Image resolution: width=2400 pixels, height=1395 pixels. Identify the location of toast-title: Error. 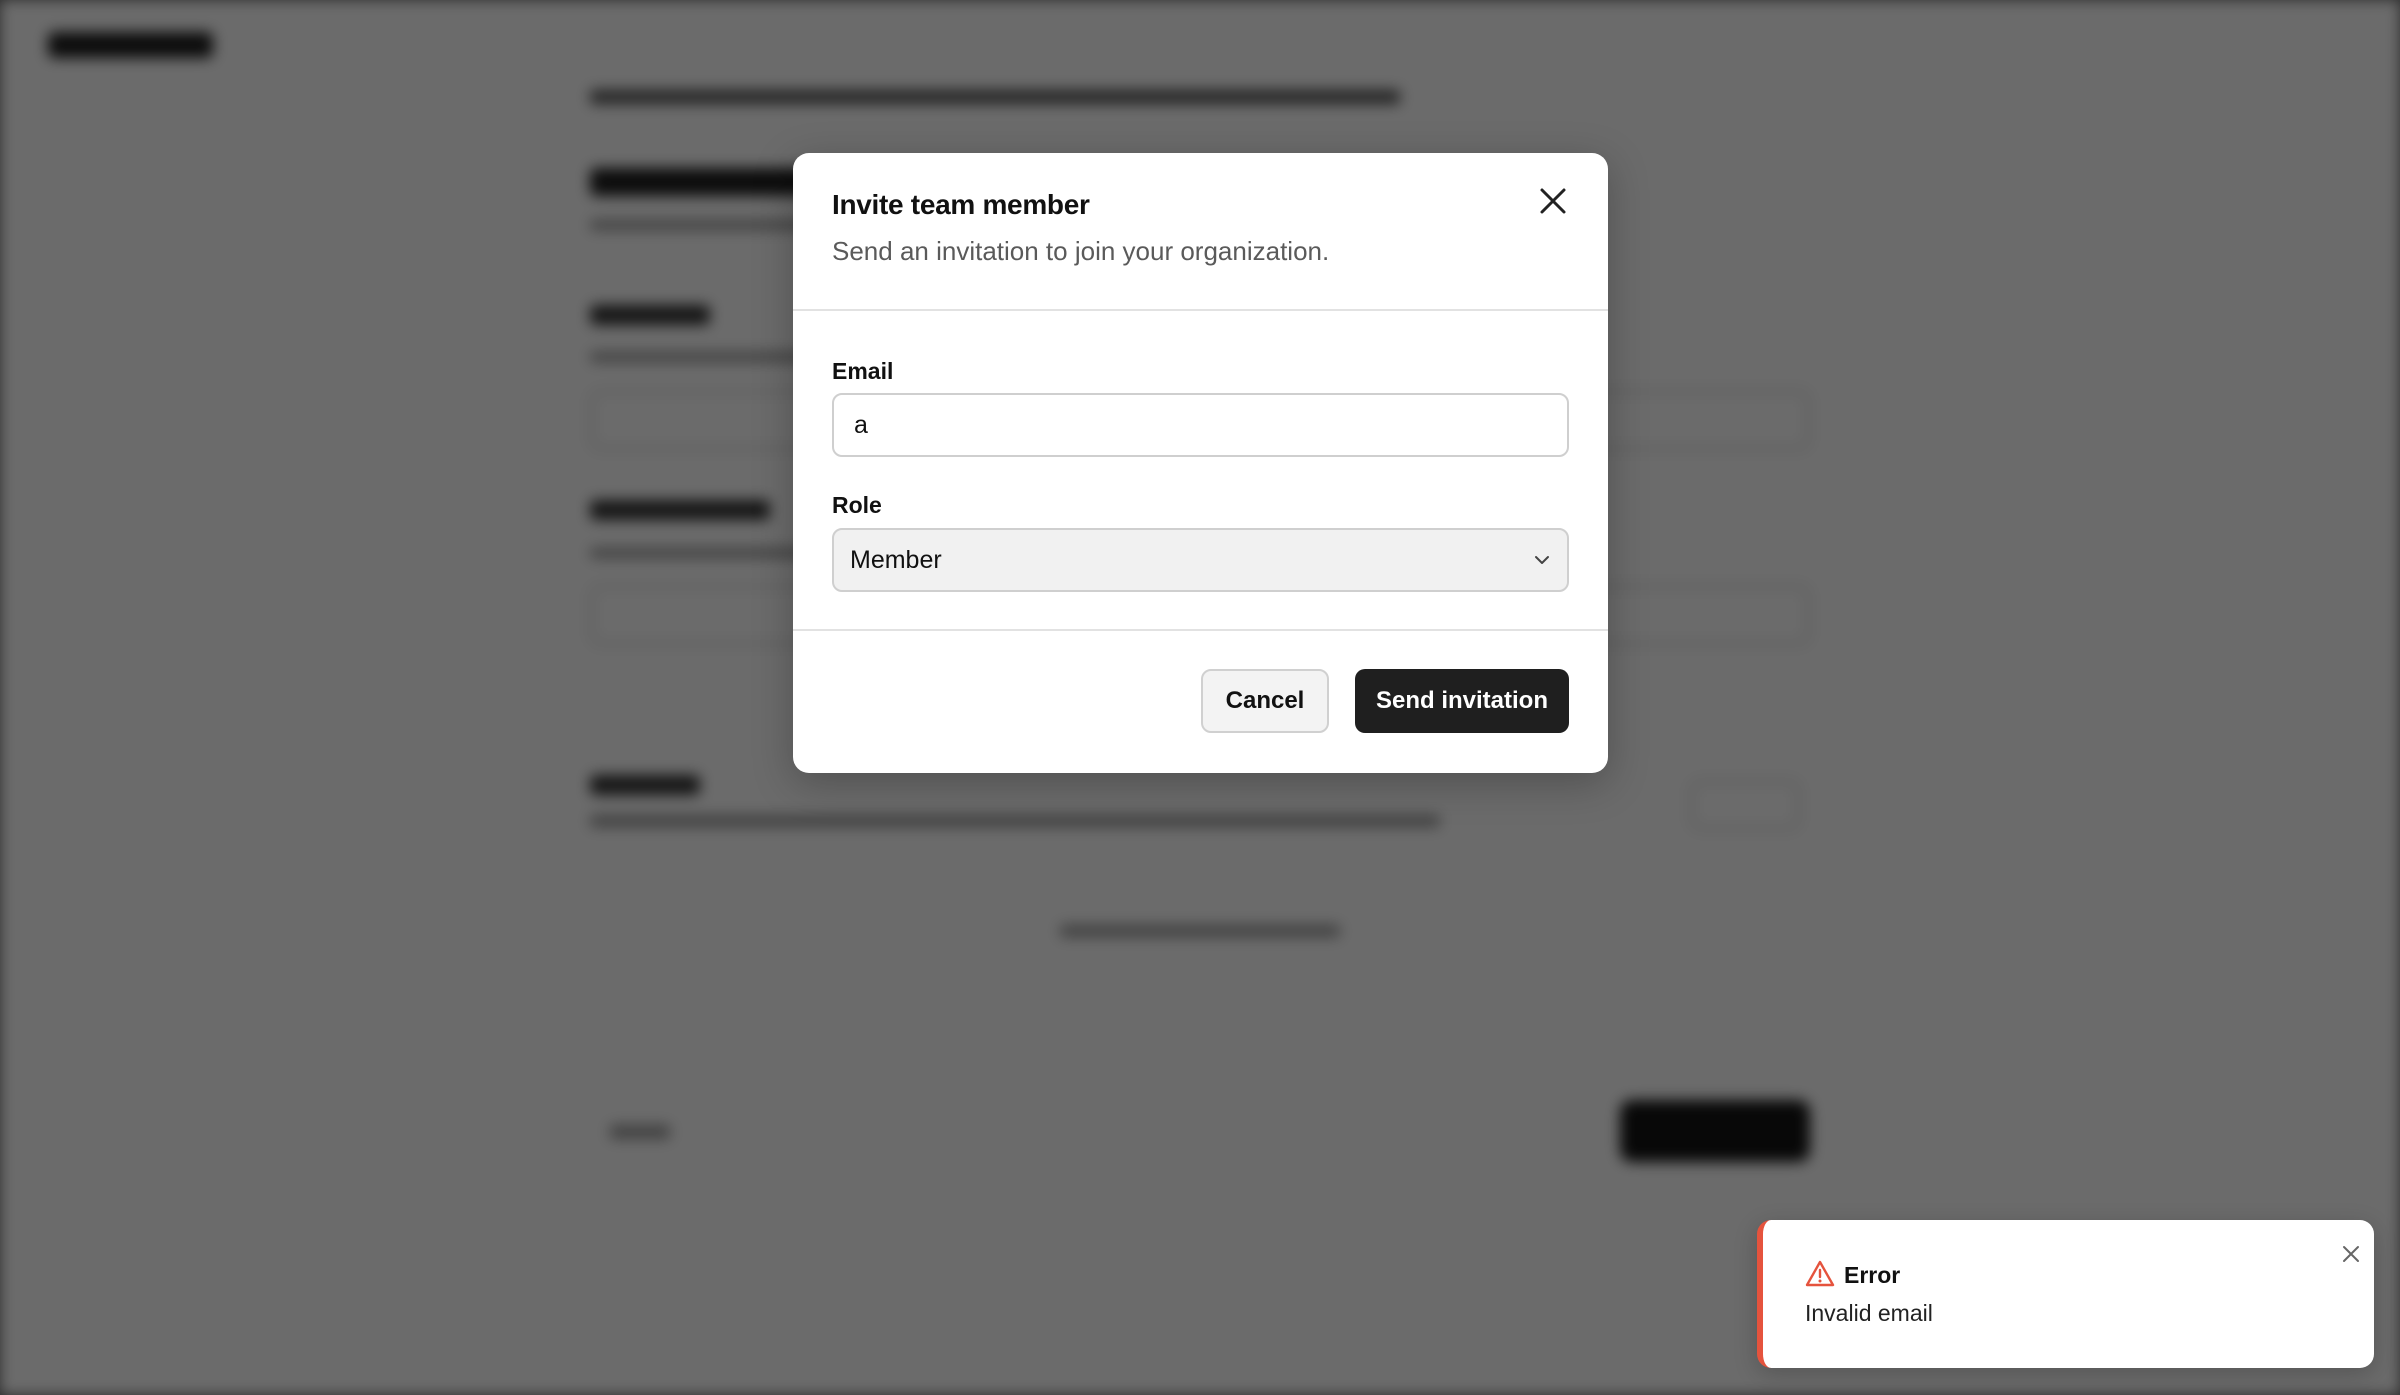
(1872, 1275).